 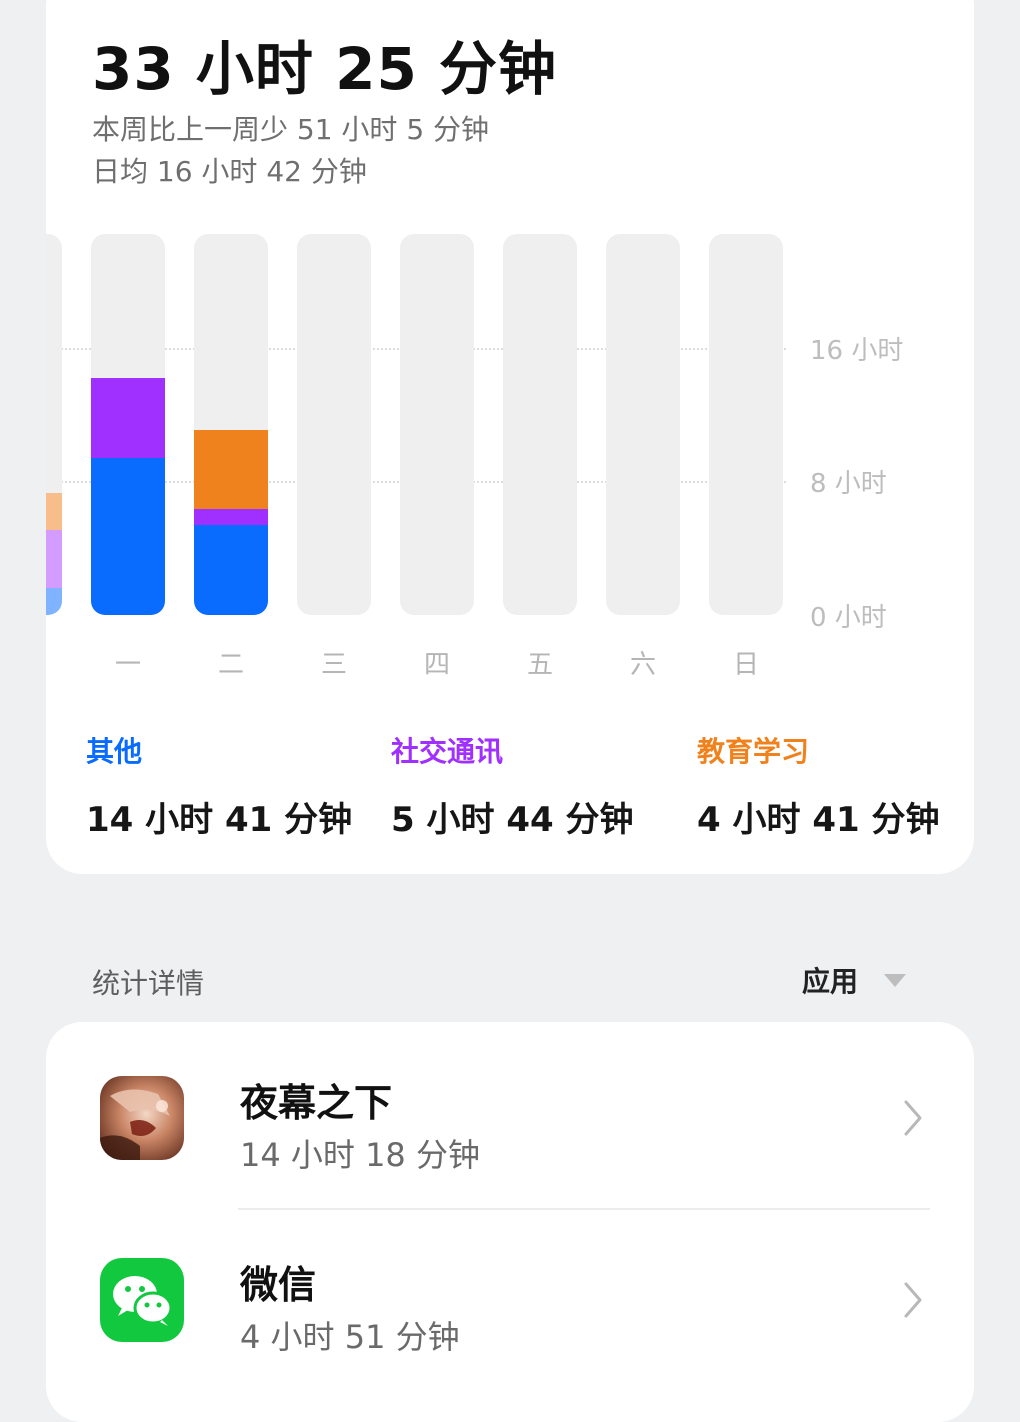 What do you see at coordinates (818, 785) in the screenshot?
I see `legend-item-education: 教育学习 4 小时 41 分钟` at bounding box center [818, 785].